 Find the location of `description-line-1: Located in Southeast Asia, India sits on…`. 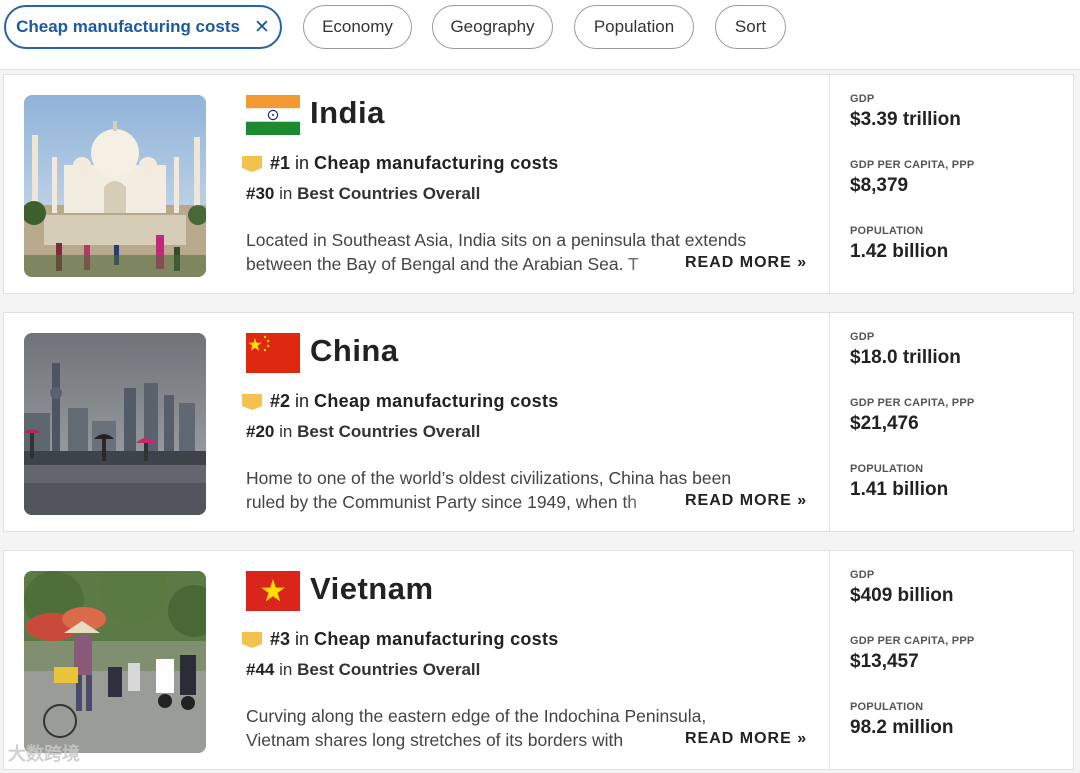

description-line-1: Located in Southeast Asia, India sits on… is located at coordinates (496, 240).